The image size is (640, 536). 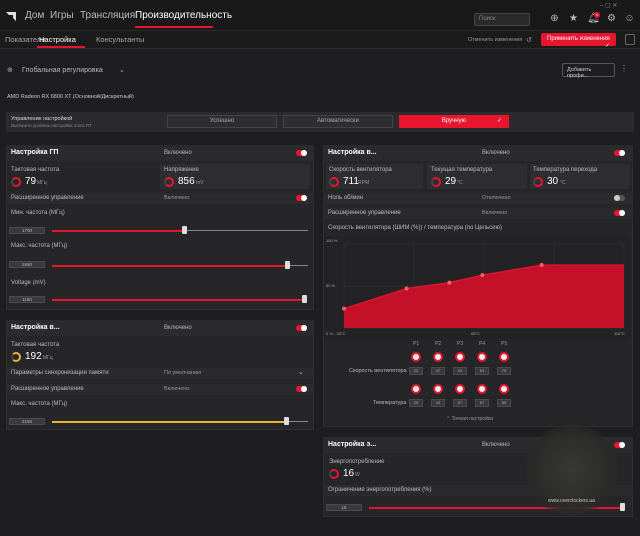 What do you see at coordinates (27, 299) in the screenshot?
I see `voltage-mv-input: 1150` at bounding box center [27, 299].